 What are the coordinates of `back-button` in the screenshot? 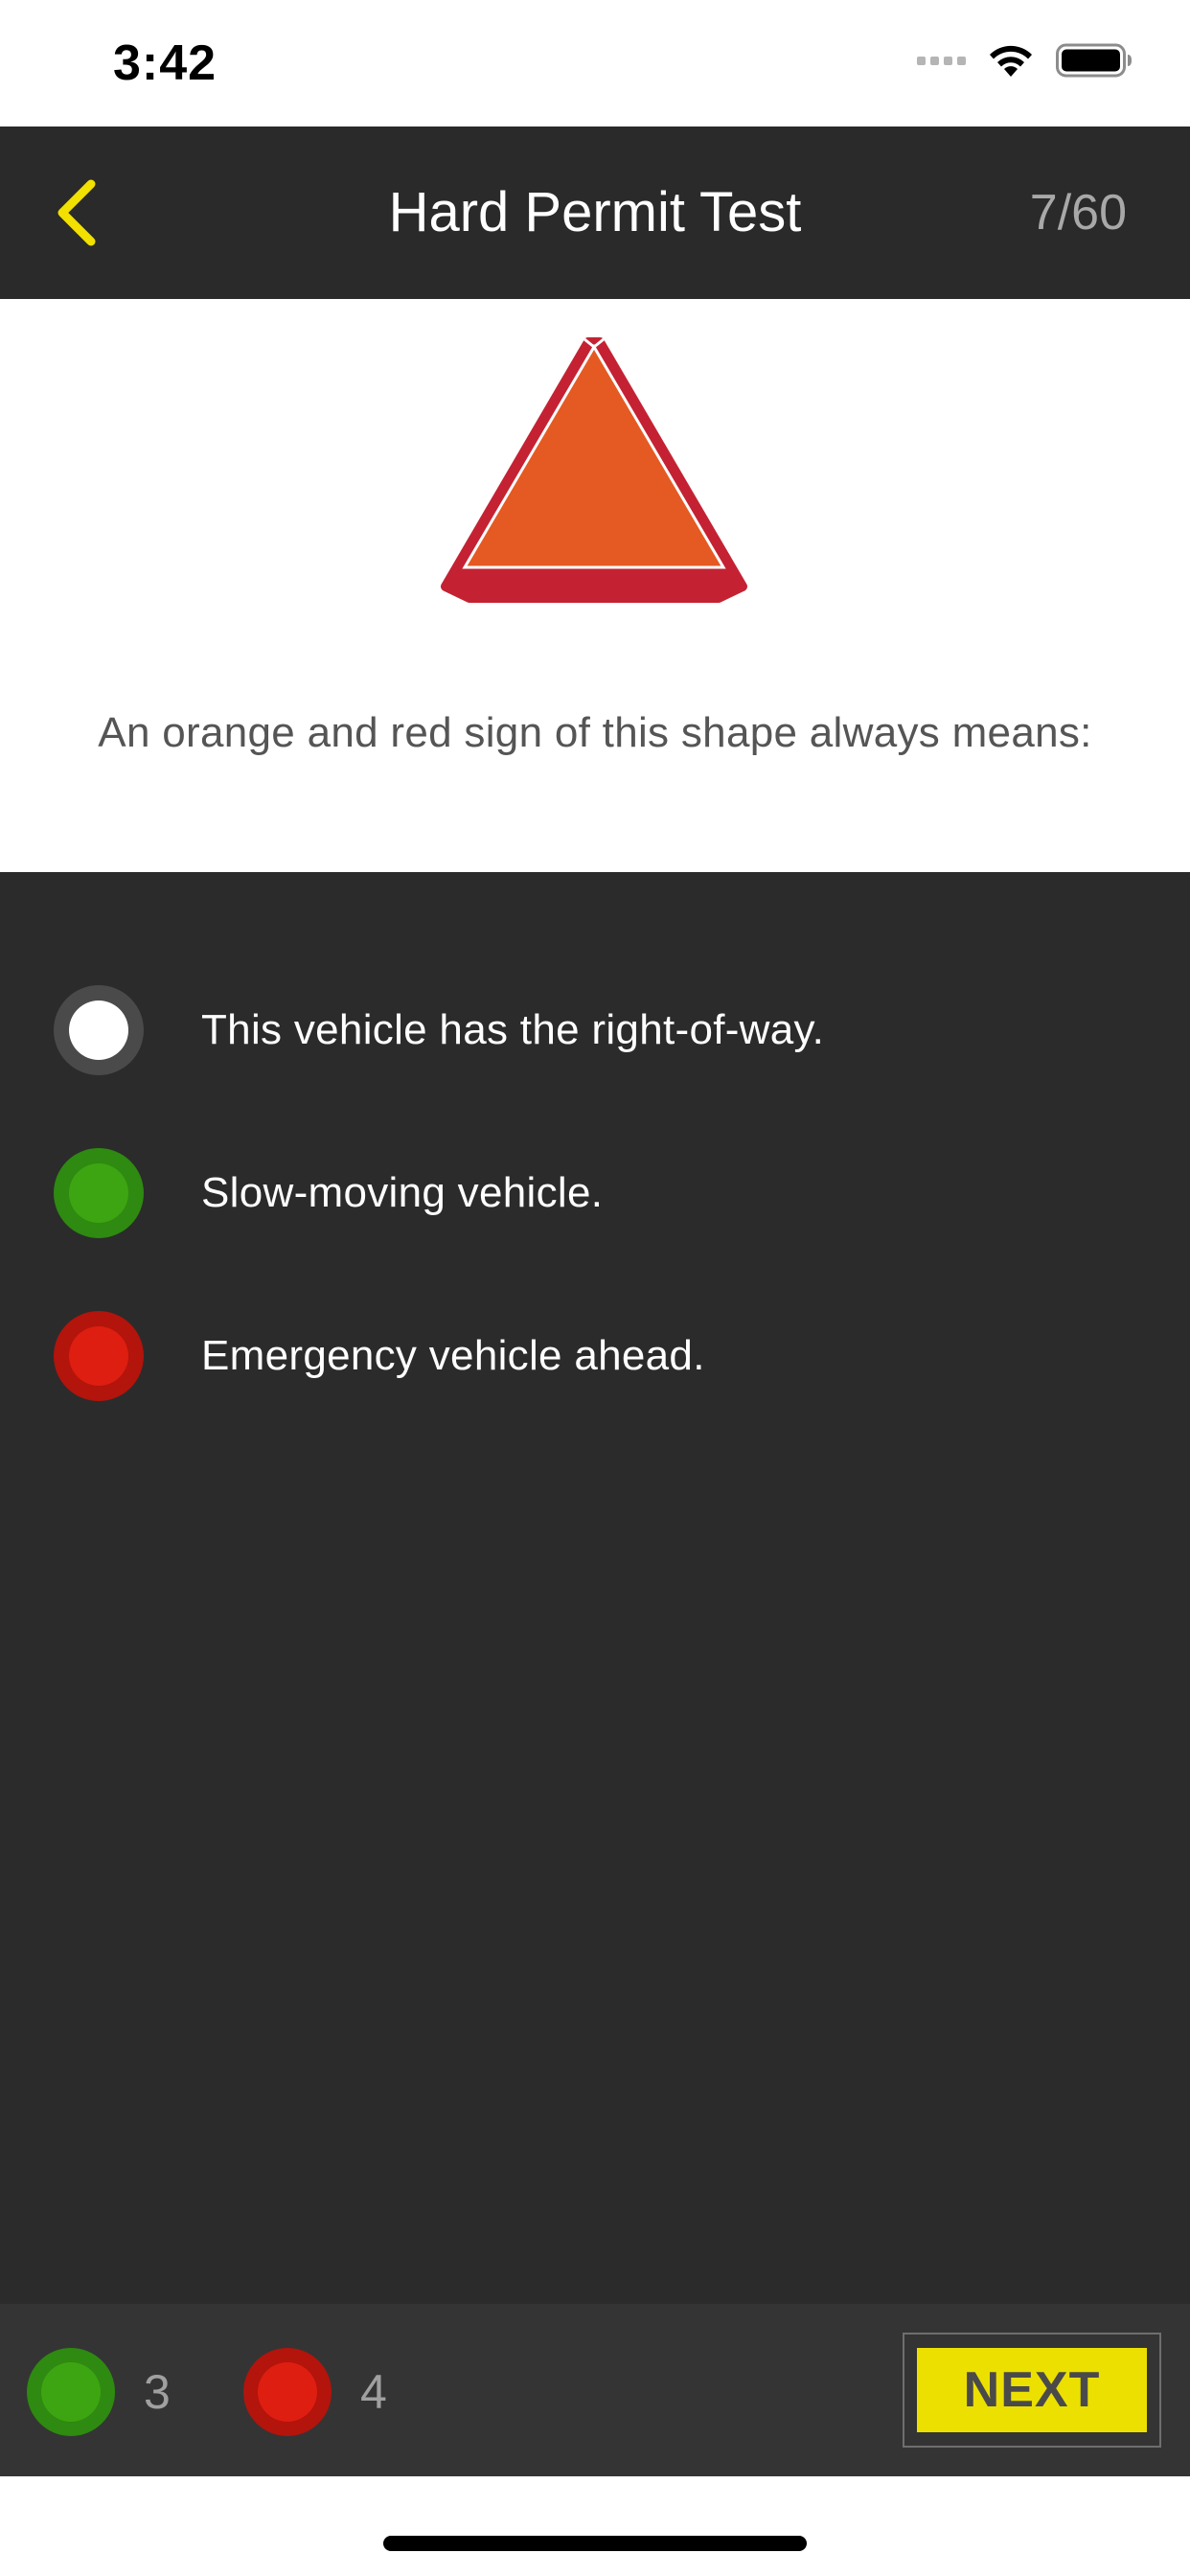 It's located at (76, 212).